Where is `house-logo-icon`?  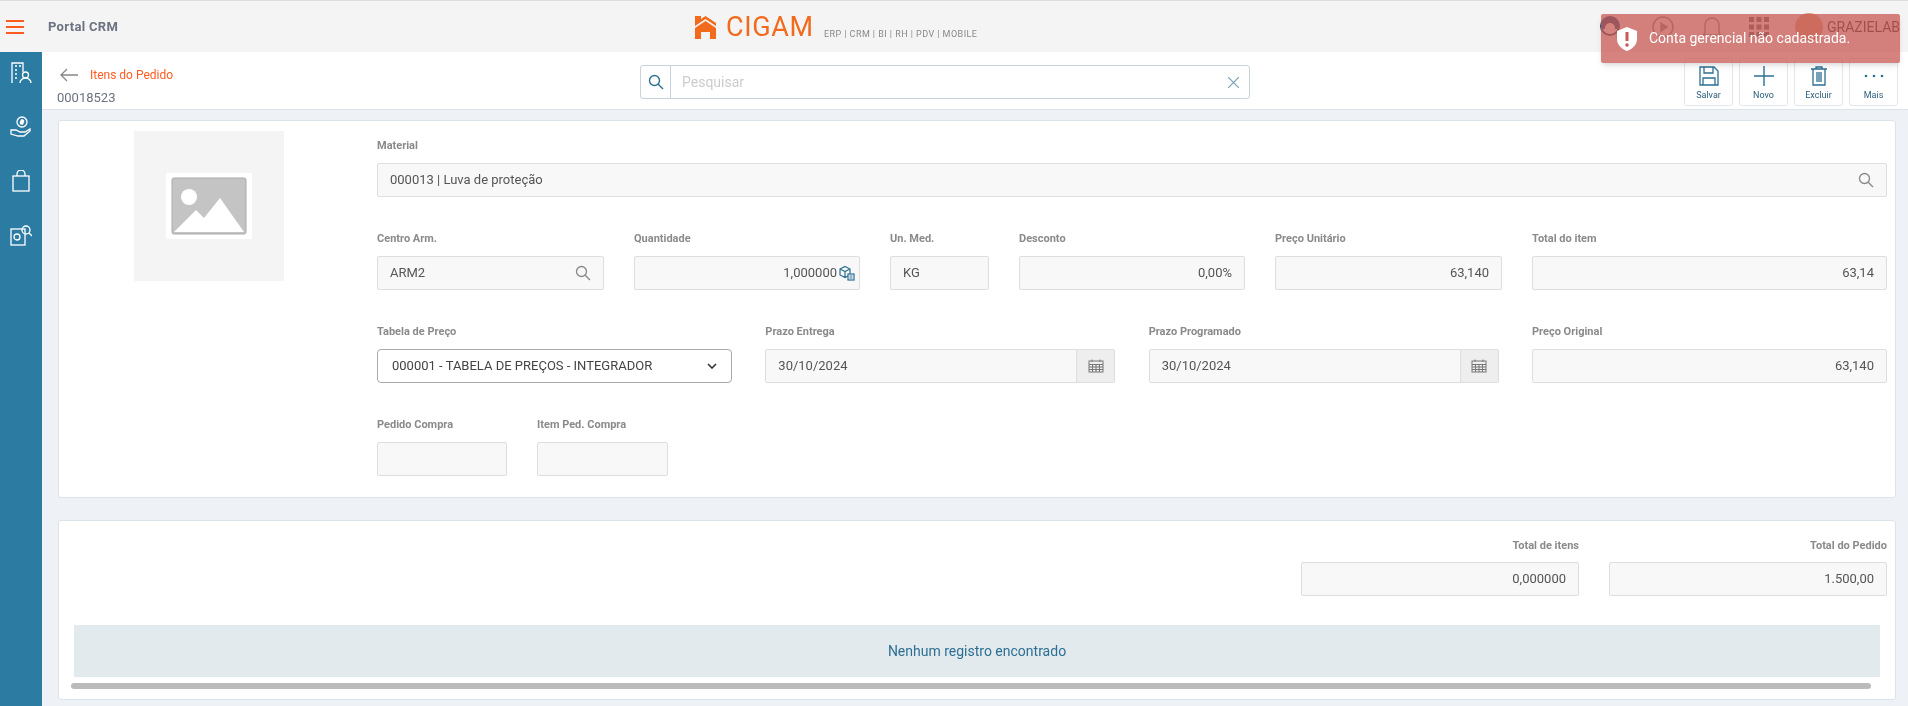
house-logo-icon is located at coordinates (705, 27).